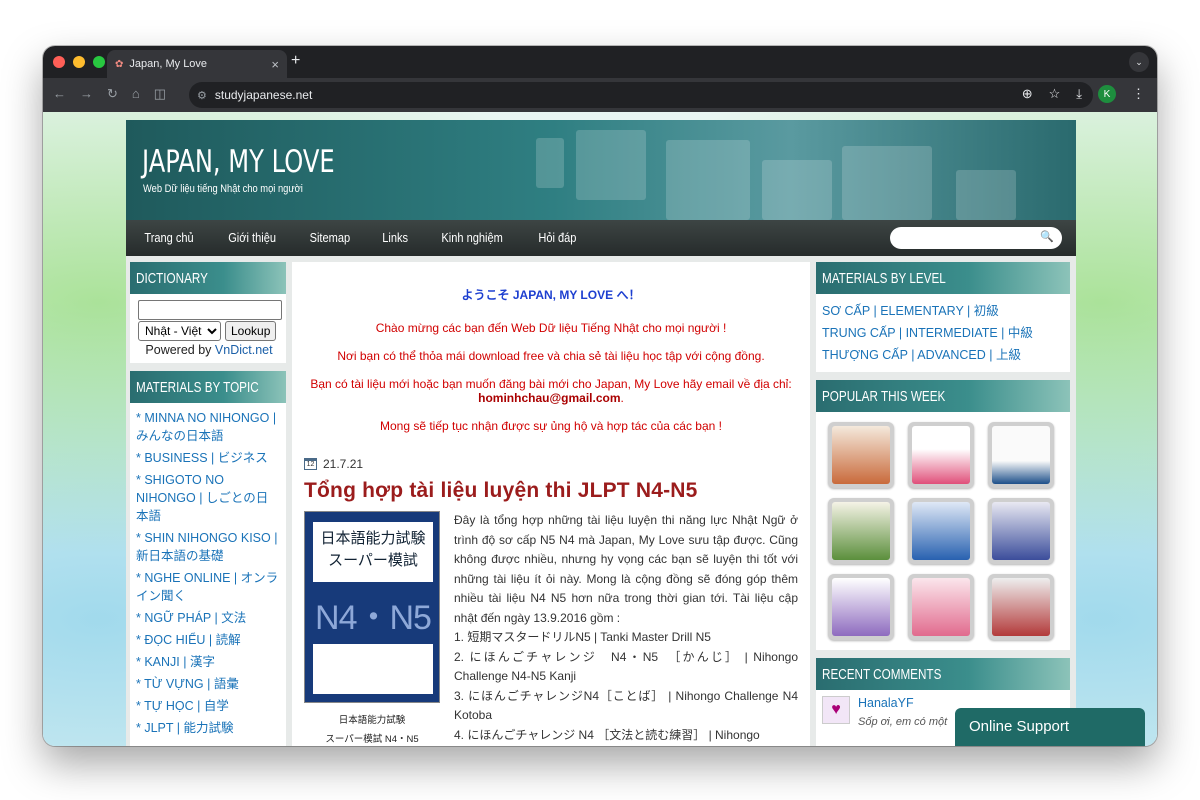  I want to click on topics-title: MATERIALS BY TOPIC, so click(208, 387).